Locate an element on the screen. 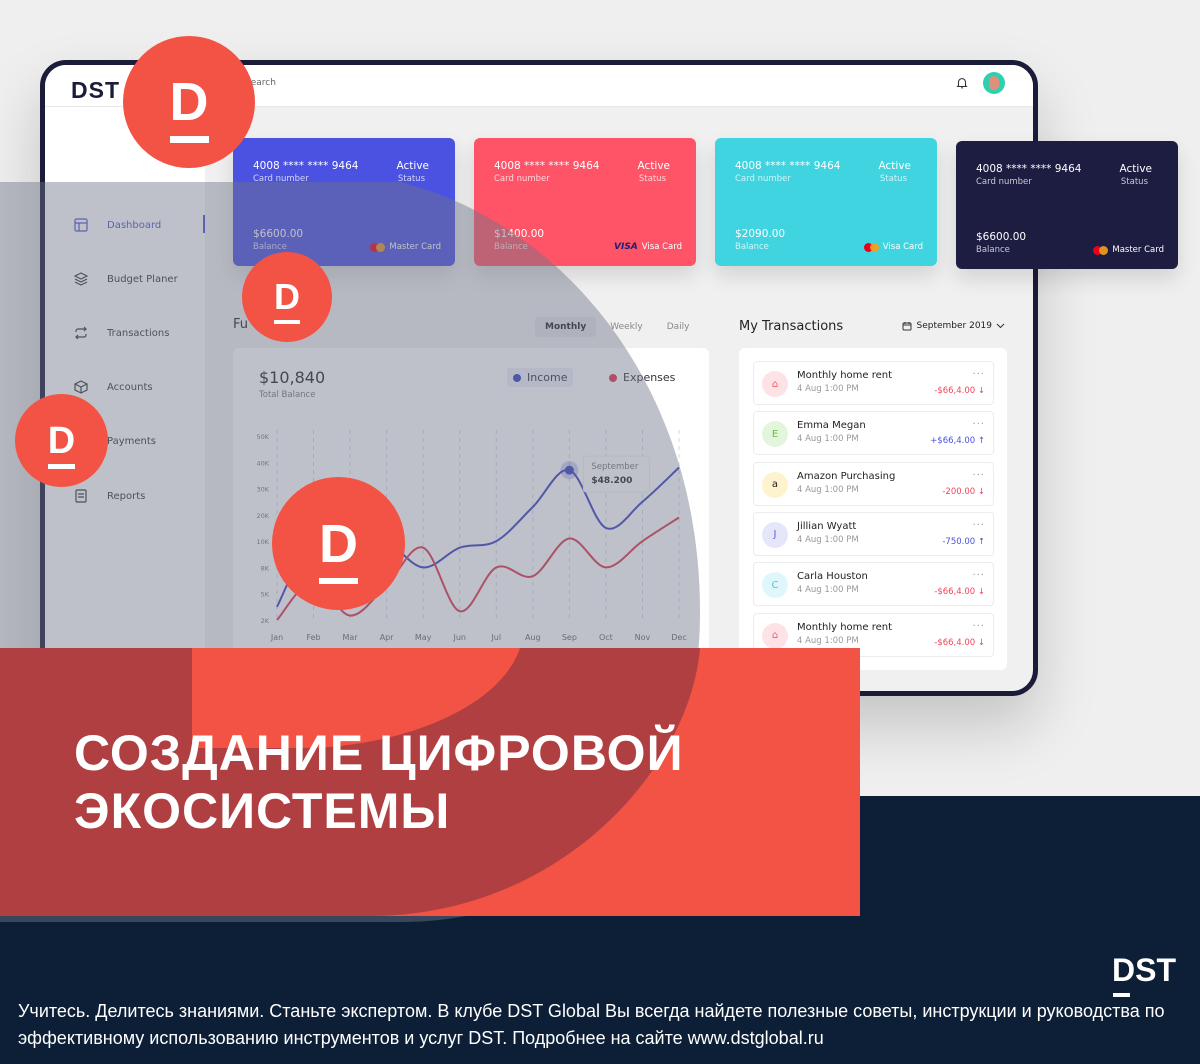 Image resolution: width=1200 pixels, height=1064 pixels. transaction-name: Emma Megan is located at coordinates (831, 426).